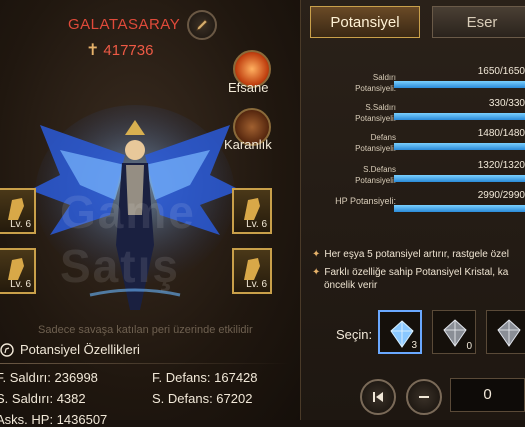  What do you see at coordinates (375, 143) in the screenshot?
I see `bar-label: Defans Potansiyeli:` at bounding box center [375, 143].